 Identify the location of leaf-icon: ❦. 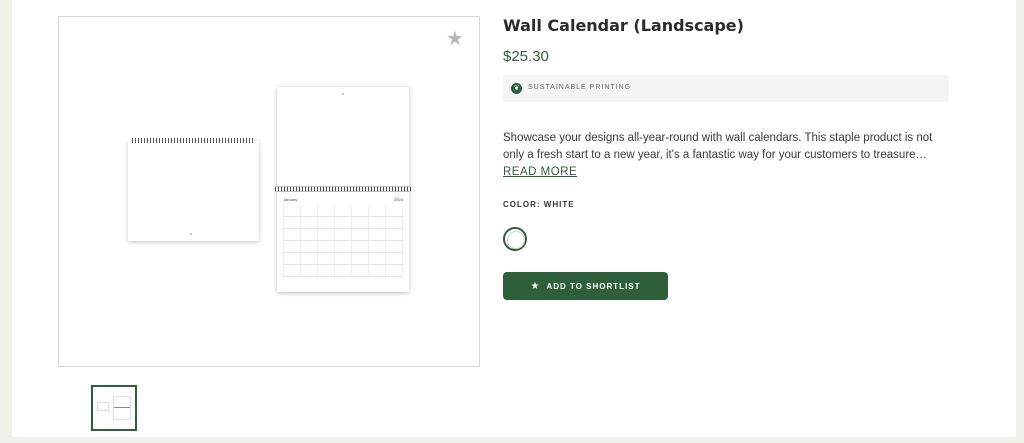
(516, 88).